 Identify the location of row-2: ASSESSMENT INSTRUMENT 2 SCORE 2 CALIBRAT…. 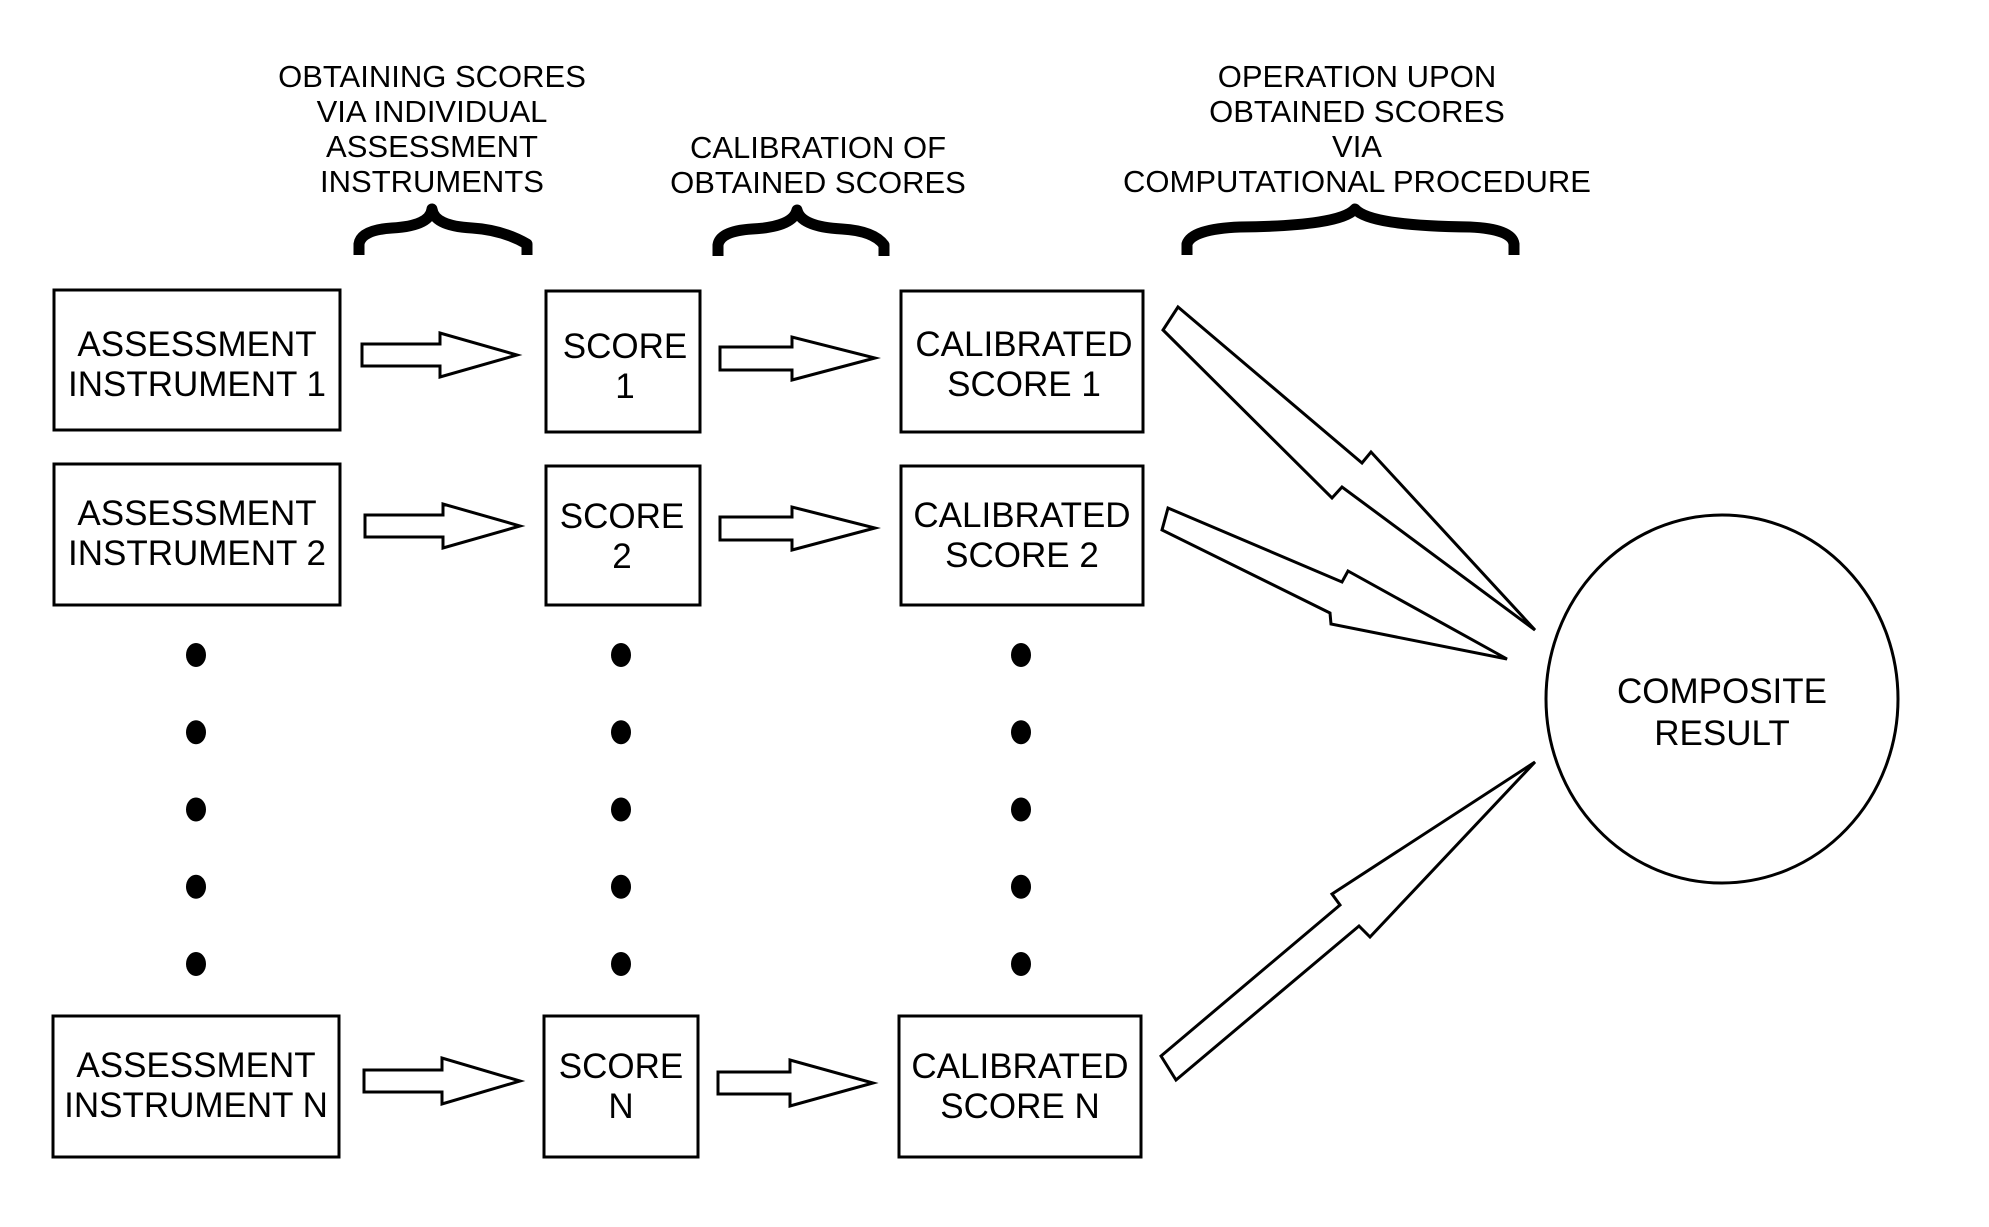
(598, 534).